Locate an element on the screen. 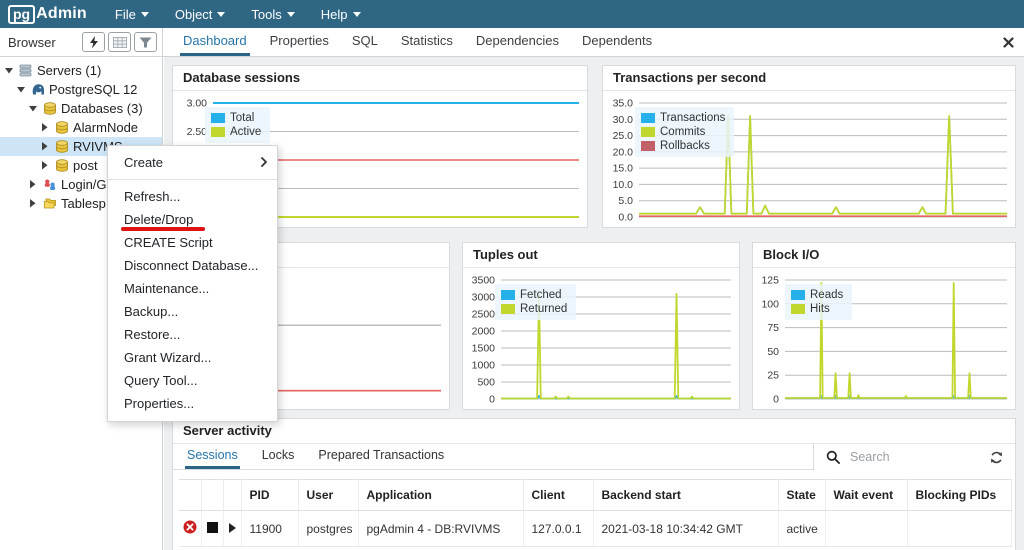 This screenshot has width=1024, height=550. svg-text: 3000 is located at coordinates (484, 298).